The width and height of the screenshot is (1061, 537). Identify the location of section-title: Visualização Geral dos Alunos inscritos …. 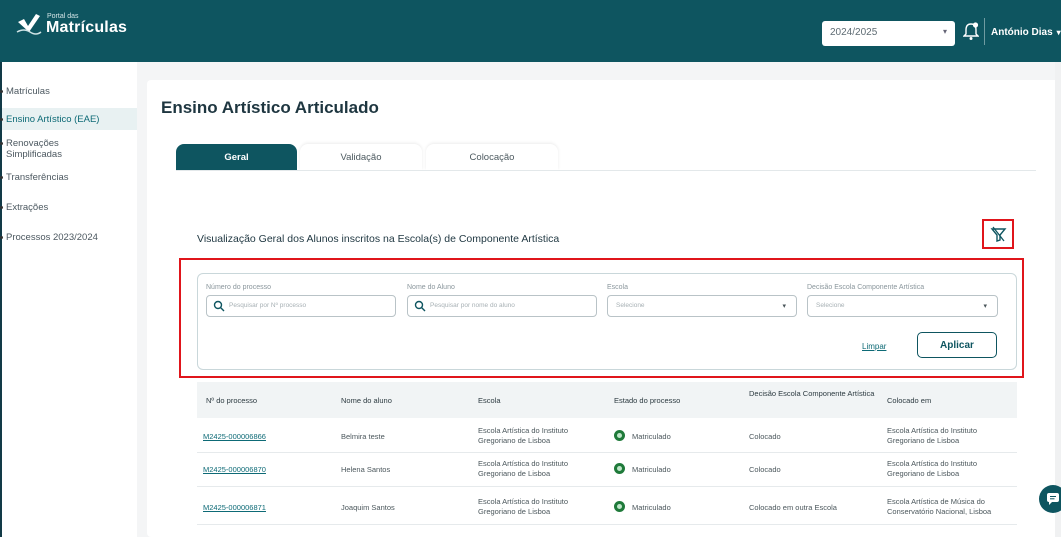
(378, 239).